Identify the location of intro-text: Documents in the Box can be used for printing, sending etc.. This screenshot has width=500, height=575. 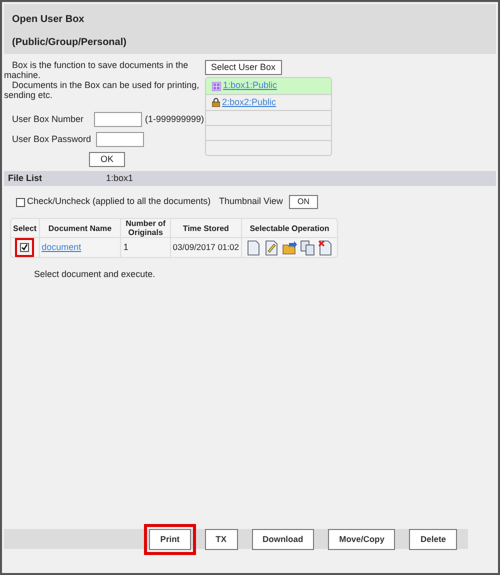
(102, 90).